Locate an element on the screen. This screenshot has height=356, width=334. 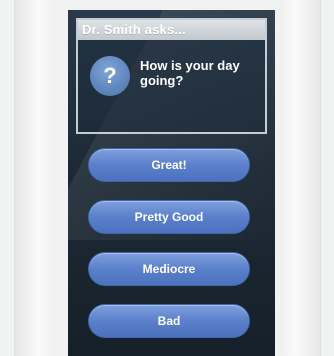
question-text: How is your day going? is located at coordinates (190, 73).